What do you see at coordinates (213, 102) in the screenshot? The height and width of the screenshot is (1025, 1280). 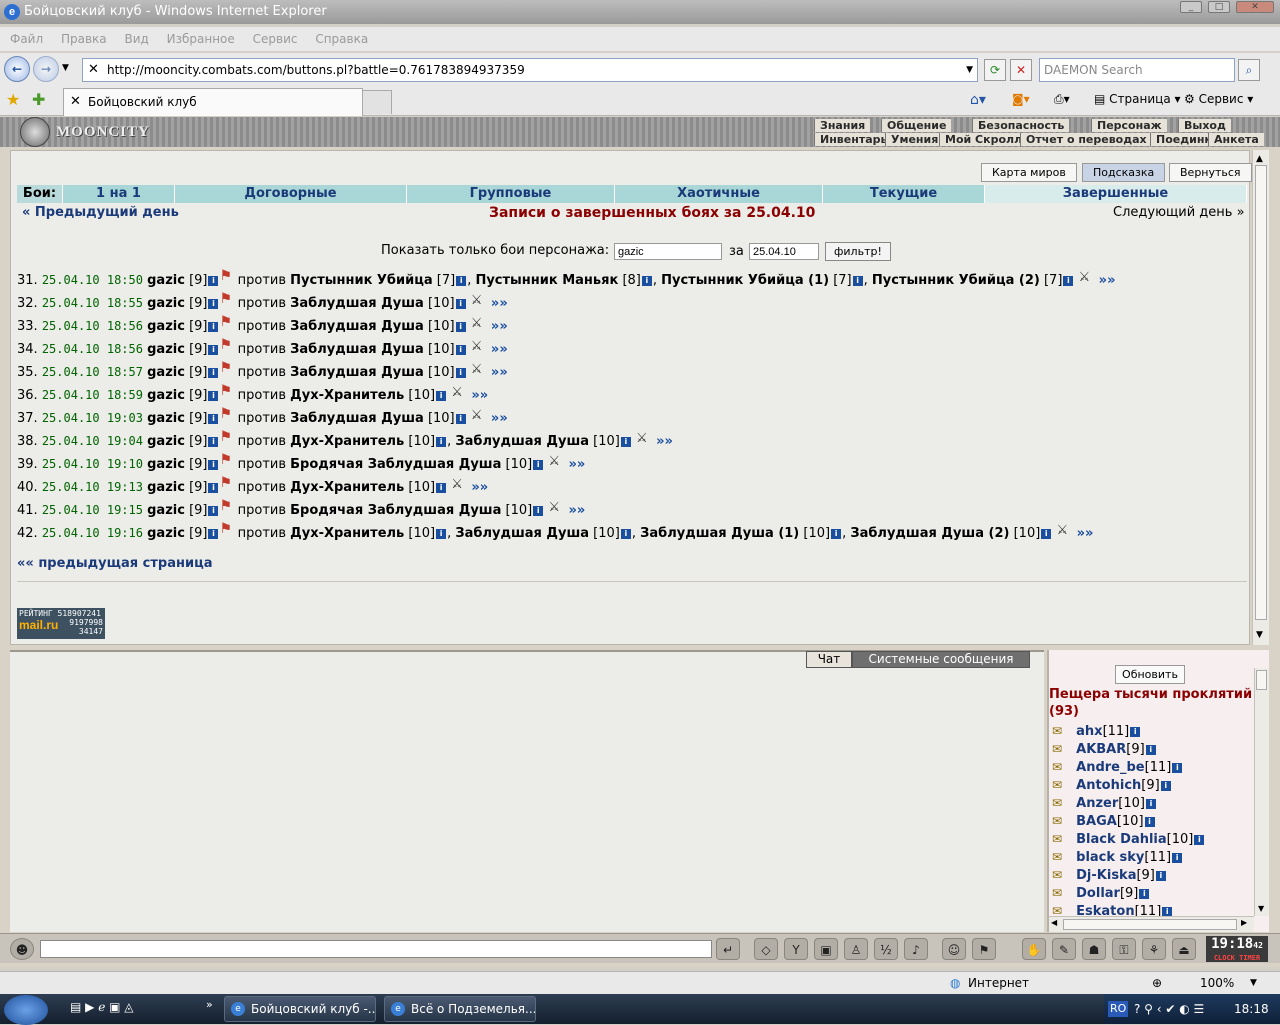 I see `browser-tab-active: ✕ Бойцовский клуб` at bounding box center [213, 102].